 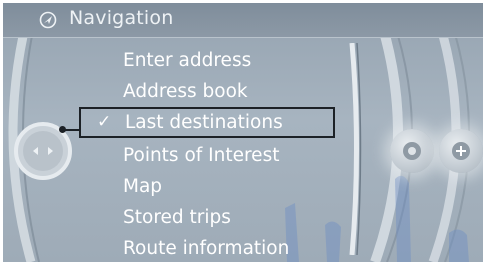 I want to click on menu-item-stored-trips: Stored trips, so click(x=207, y=217).